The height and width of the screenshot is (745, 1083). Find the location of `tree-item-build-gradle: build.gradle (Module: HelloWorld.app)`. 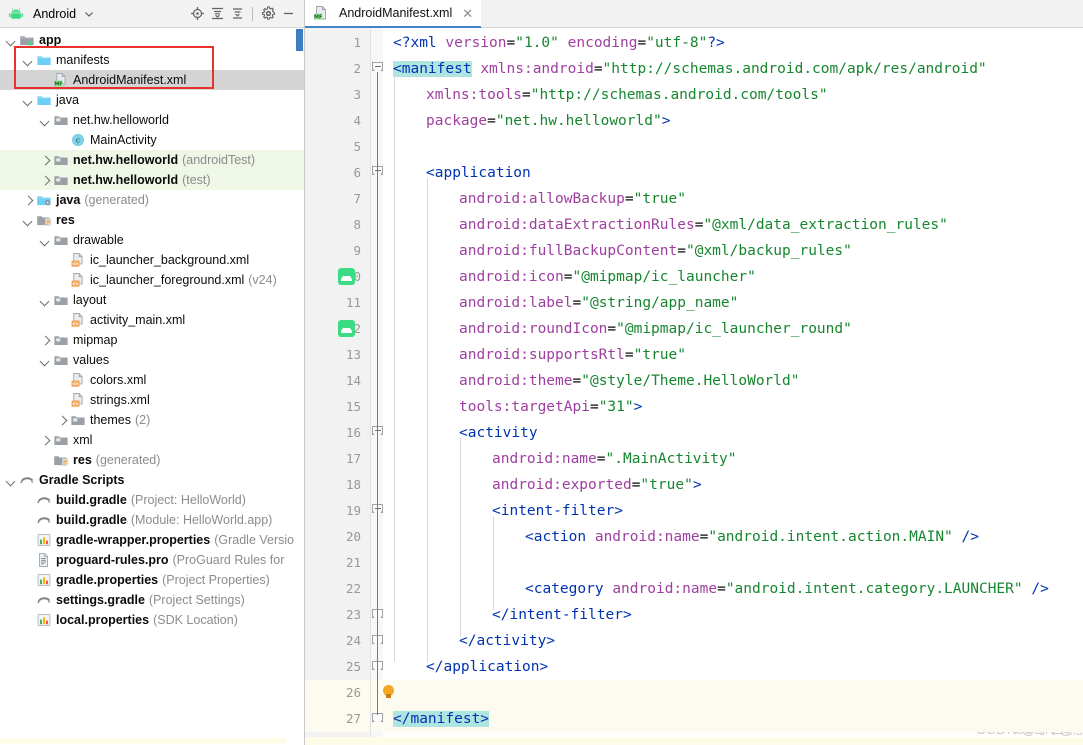

tree-item-build-gradle: build.gradle (Module: HelloWorld.app) is located at coordinates (152, 520).